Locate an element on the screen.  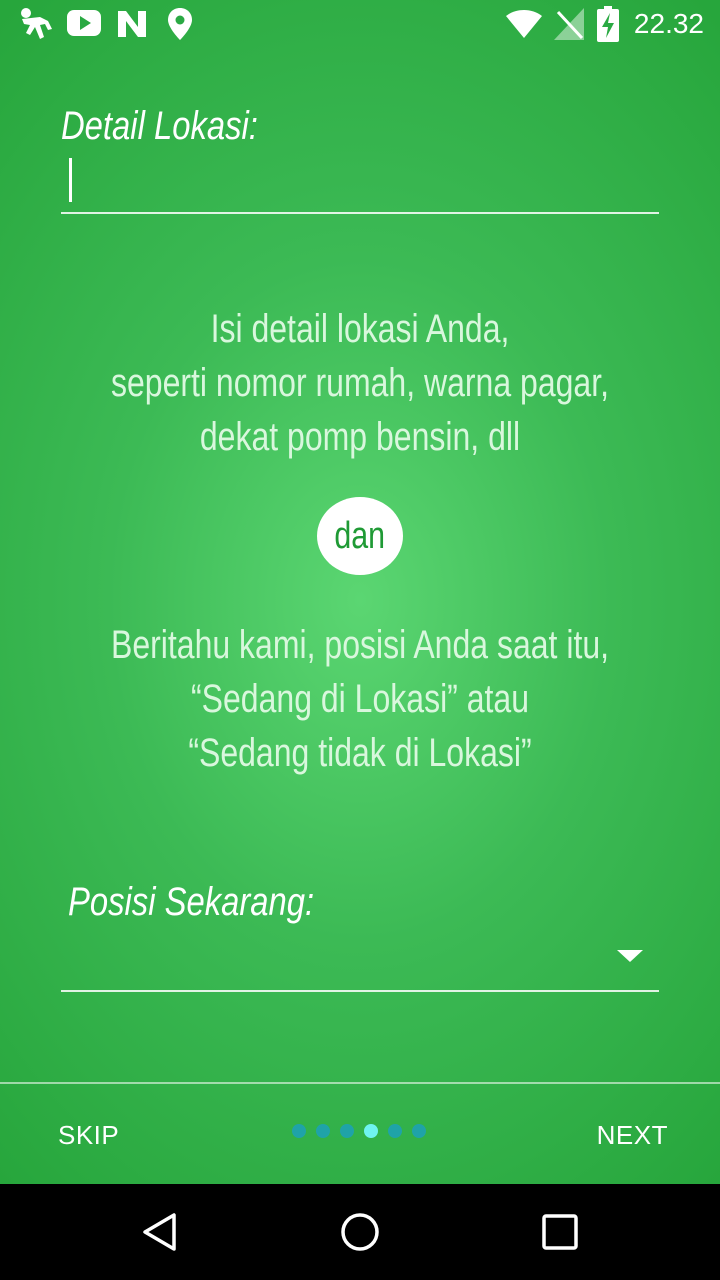
n-app-icon is located at coordinates (132, 26).